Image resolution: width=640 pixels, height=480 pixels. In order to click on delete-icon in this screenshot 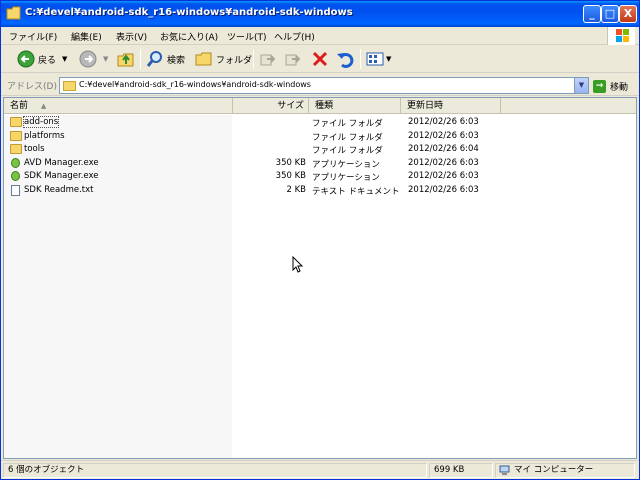, I will do `click(320, 59)`.